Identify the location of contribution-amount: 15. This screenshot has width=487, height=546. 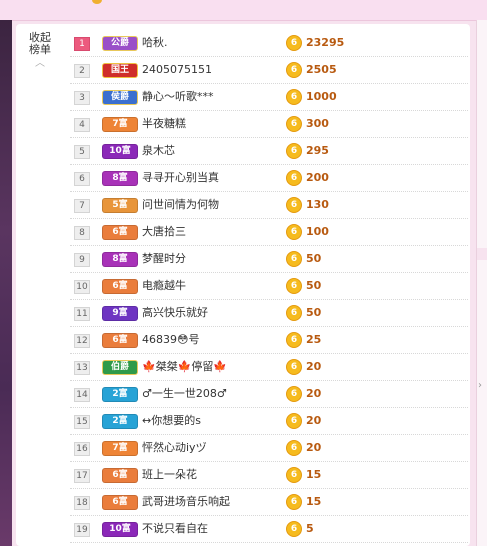
(314, 474).